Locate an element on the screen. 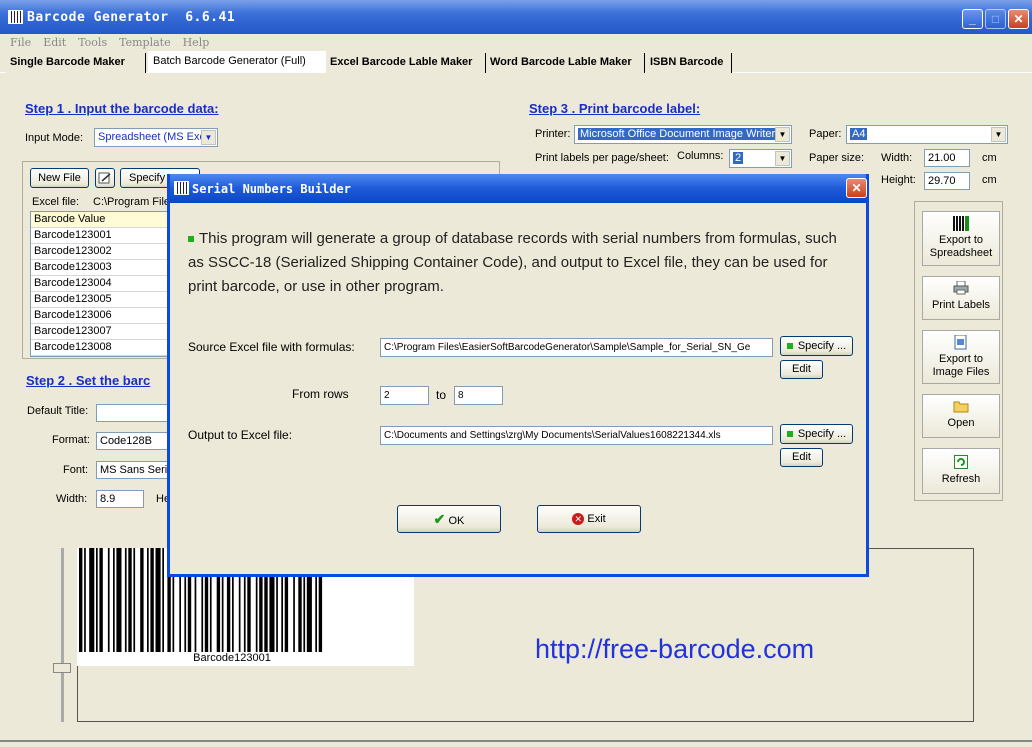 Image resolution: width=1032 pixels, height=747 pixels. image-icon is located at coordinates (961, 342).